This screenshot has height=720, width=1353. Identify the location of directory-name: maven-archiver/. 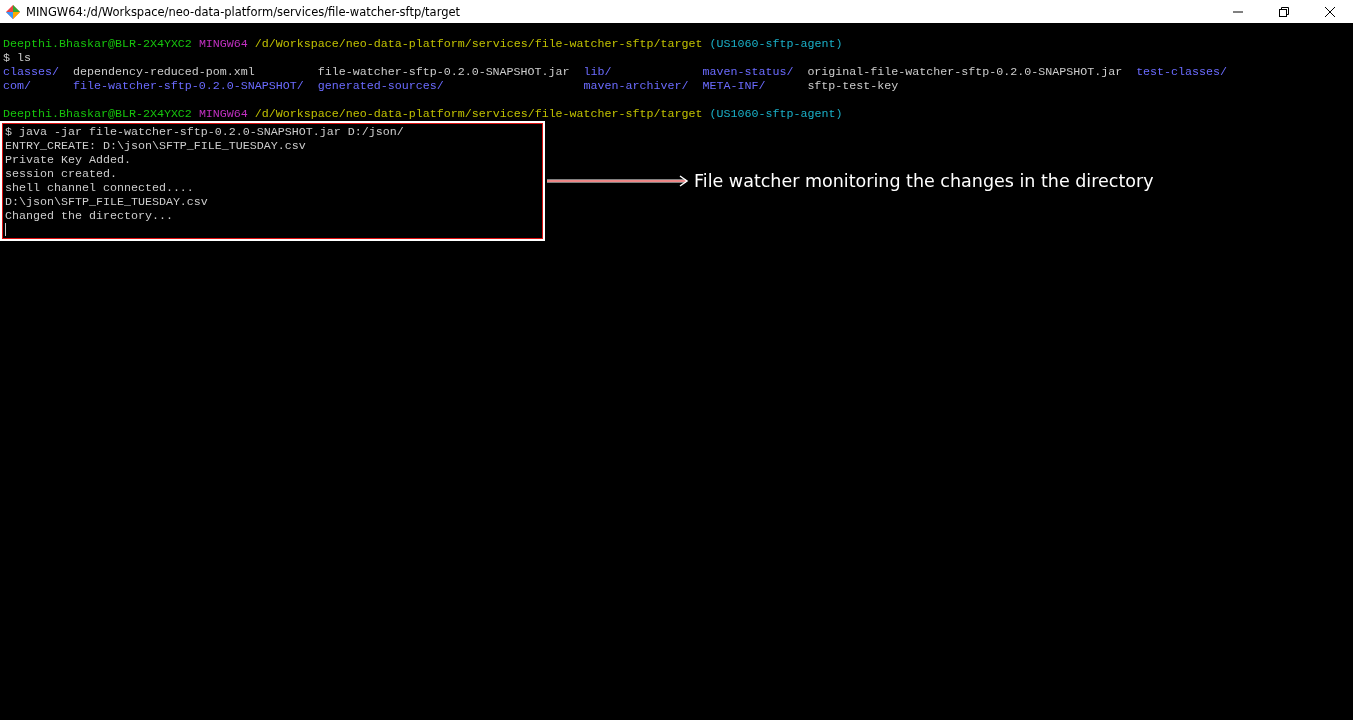
(636, 86).